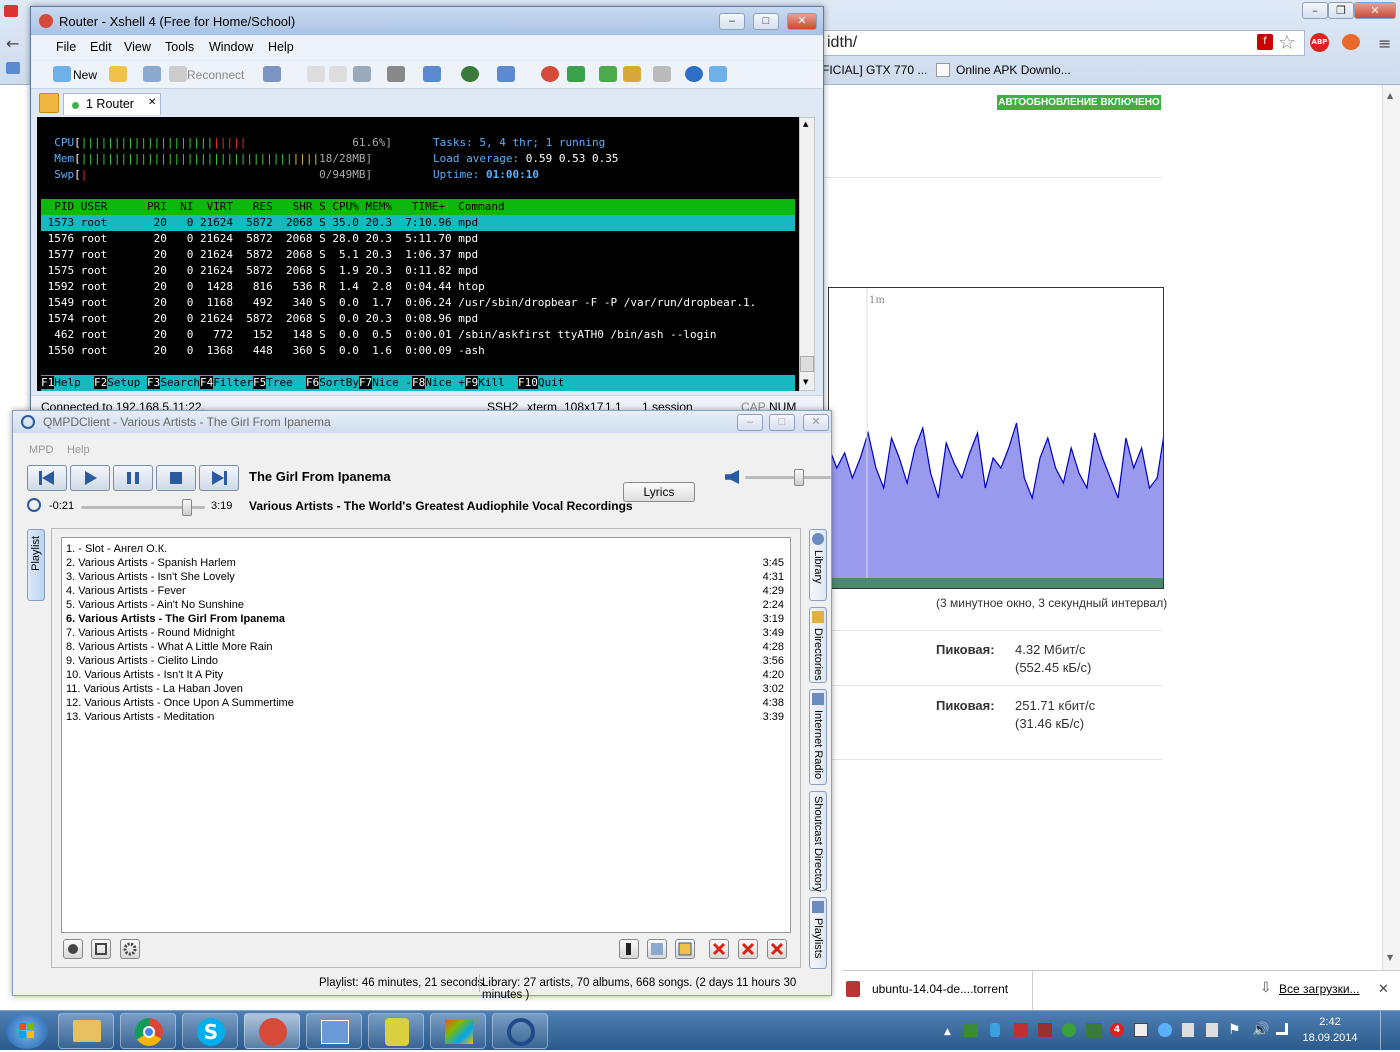 The image size is (1400, 1052). I want to click on lock-icon, so click(632, 74).